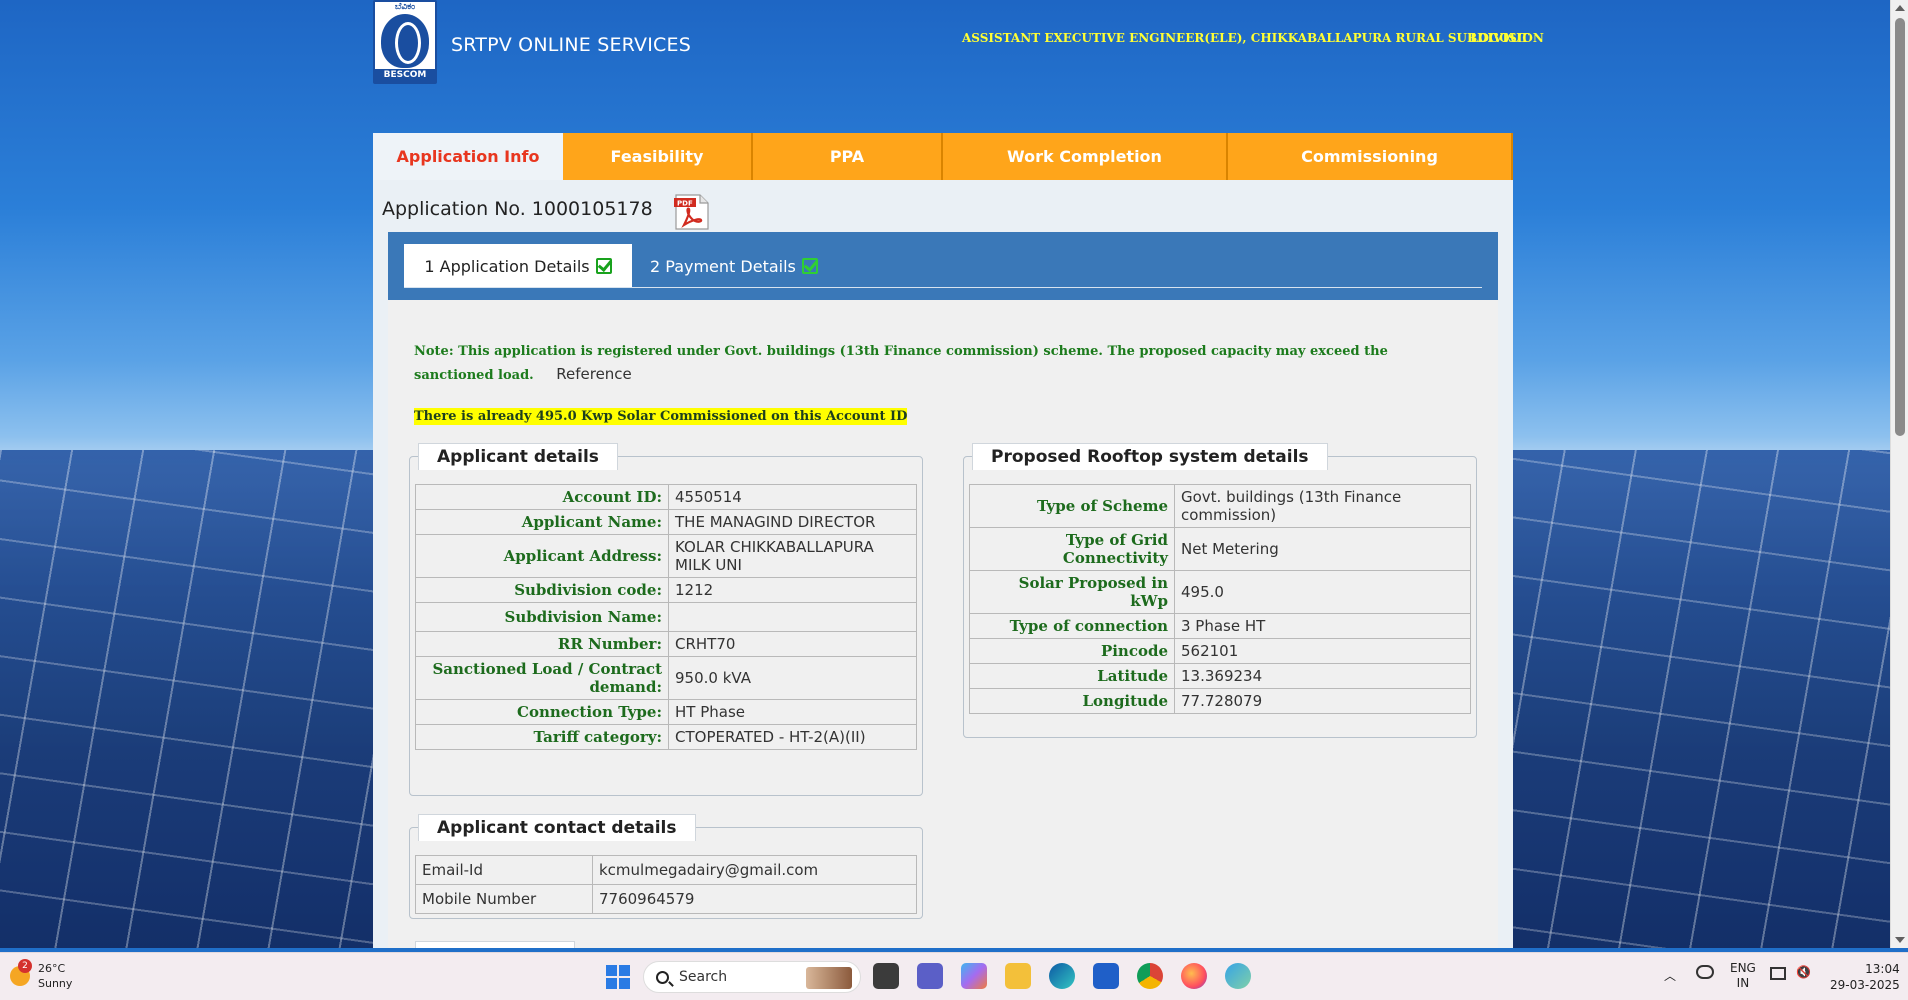 Image resolution: width=1908 pixels, height=1000 pixels. Describe the element at coordinates (1322, 549) in the screenshot. I see `grid-connectivity-value: Net Metering` at that location.